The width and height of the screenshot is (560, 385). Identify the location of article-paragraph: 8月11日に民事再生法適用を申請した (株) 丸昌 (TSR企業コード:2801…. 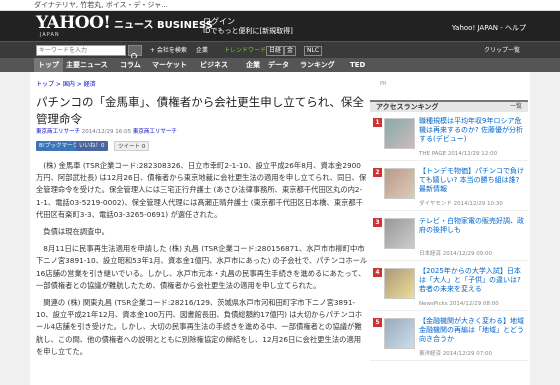
(202, 267).